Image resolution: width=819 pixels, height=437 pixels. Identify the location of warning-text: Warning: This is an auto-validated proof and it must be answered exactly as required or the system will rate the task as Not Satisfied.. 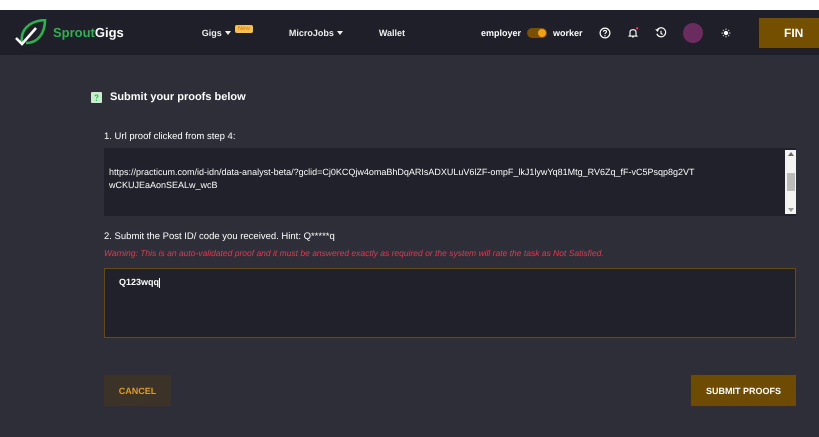
(354, 253).